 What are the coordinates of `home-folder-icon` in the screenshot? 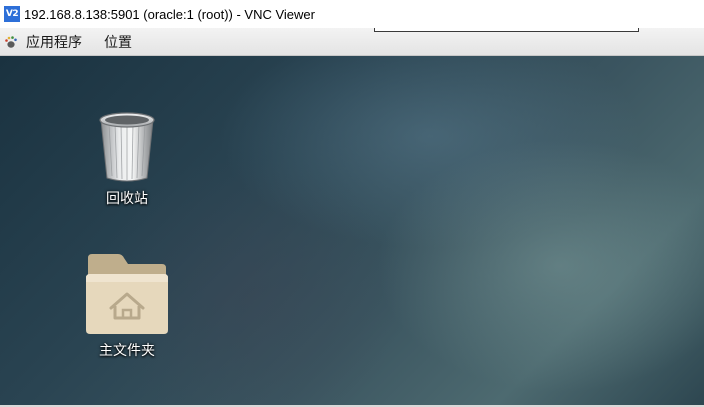 It's located at (127, 294).